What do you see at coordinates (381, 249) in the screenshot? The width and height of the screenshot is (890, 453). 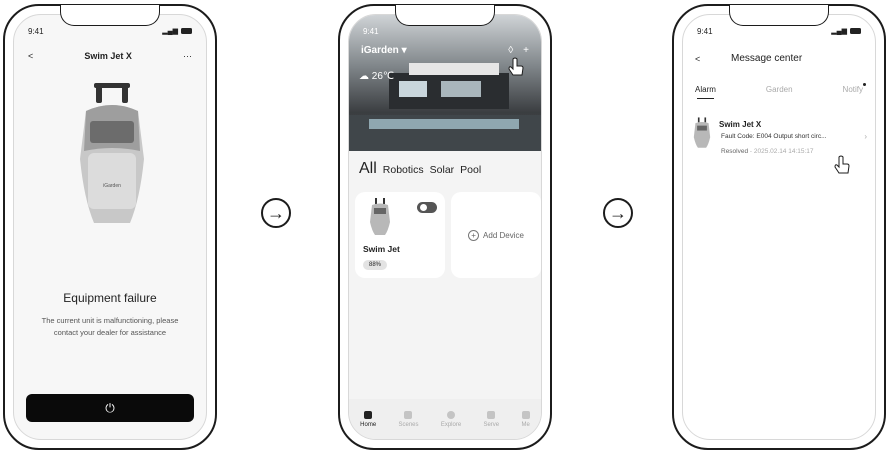 I see `device-name: Swim Jet` at bounding box center [381, 249].